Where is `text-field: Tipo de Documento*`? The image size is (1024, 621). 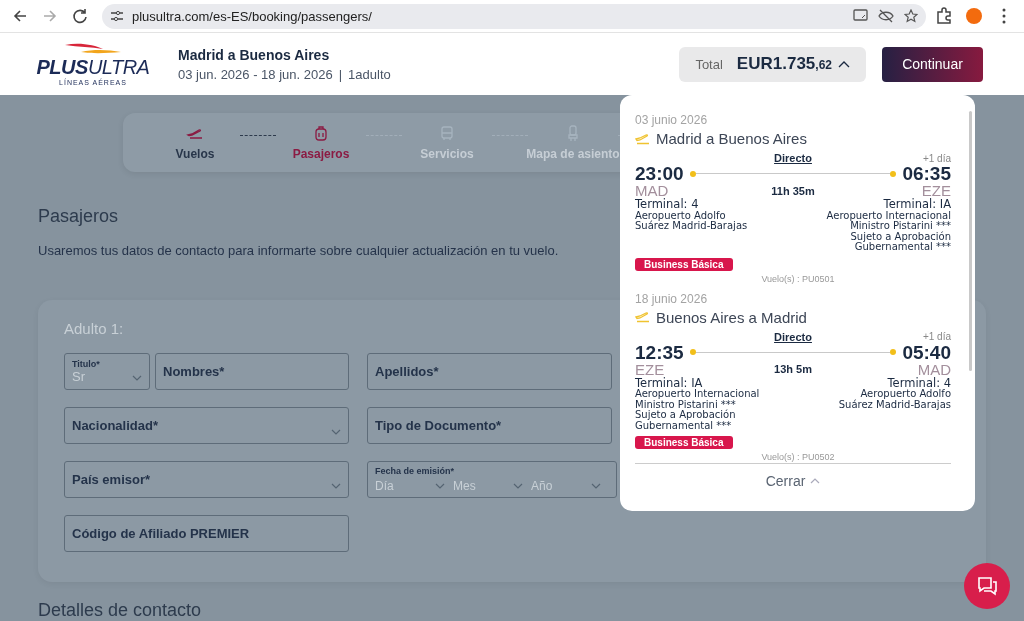
text-field: Tipo de Documento* is located at coordinates (489, 425).